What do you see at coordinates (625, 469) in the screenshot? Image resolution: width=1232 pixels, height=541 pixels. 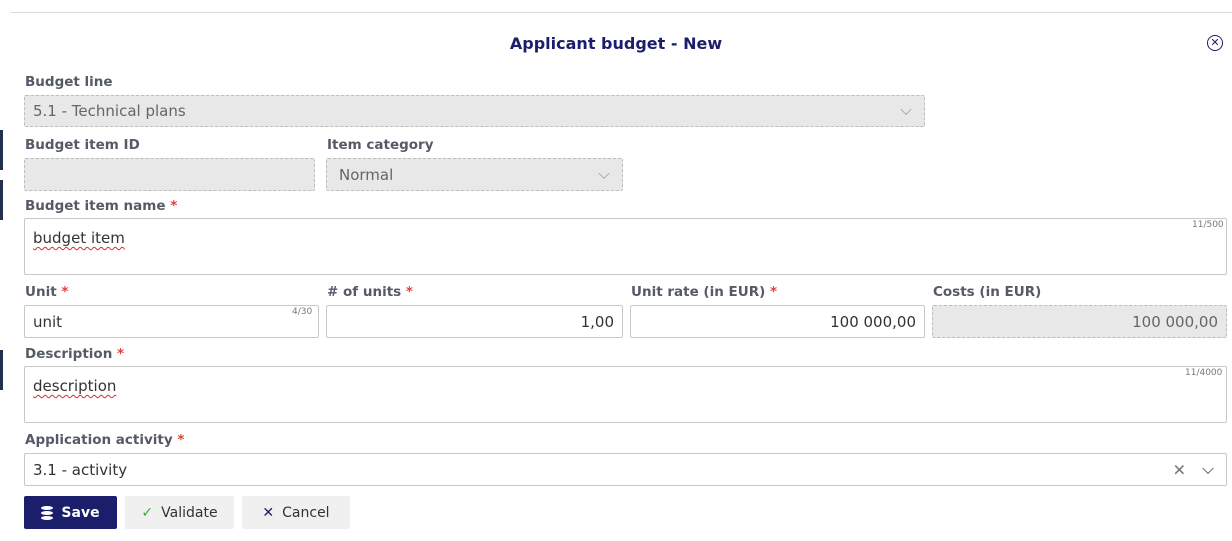 I see `application-activity-select: 3.1 - activity ✕` at bounding box center [625, 469].